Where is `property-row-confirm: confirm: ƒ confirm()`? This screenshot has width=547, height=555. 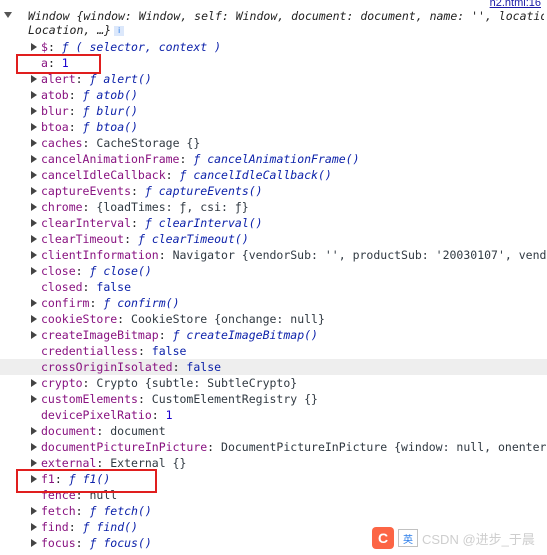 property-row-confirm: confirm: ƒ confirm() is located at coordinates (273, 303).